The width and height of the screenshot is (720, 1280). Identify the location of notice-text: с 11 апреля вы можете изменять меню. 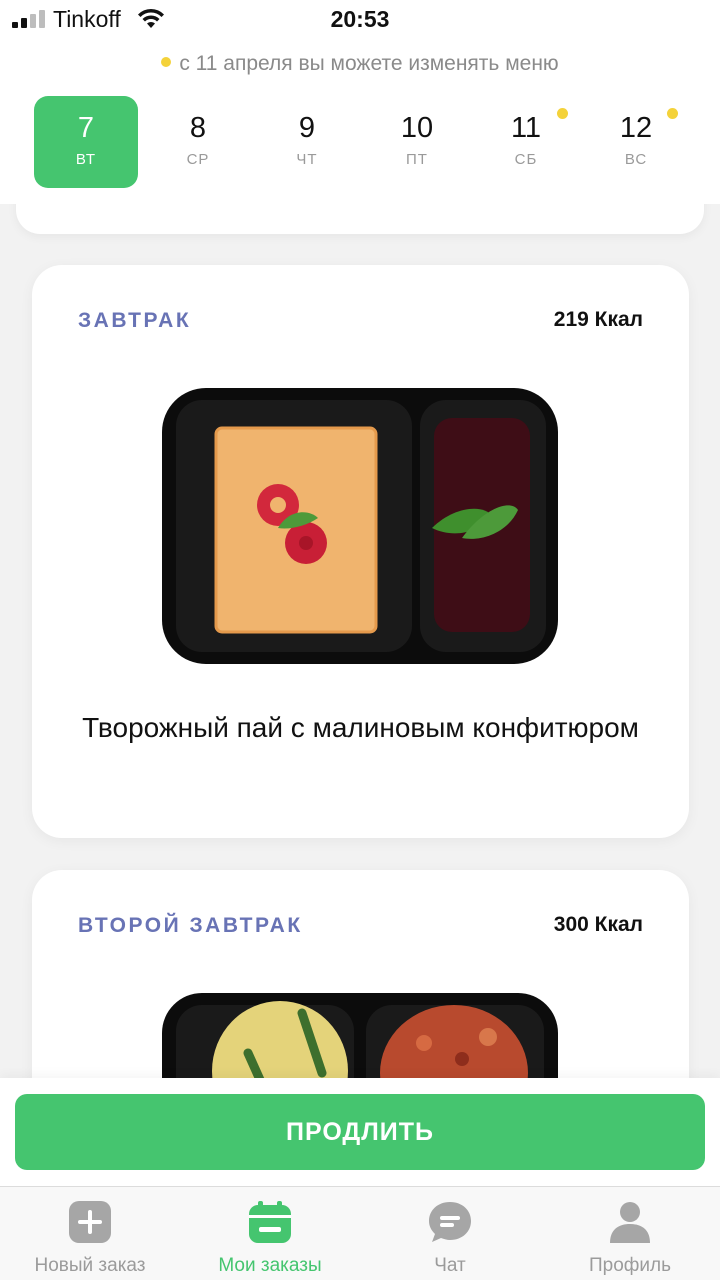
(369, 63).